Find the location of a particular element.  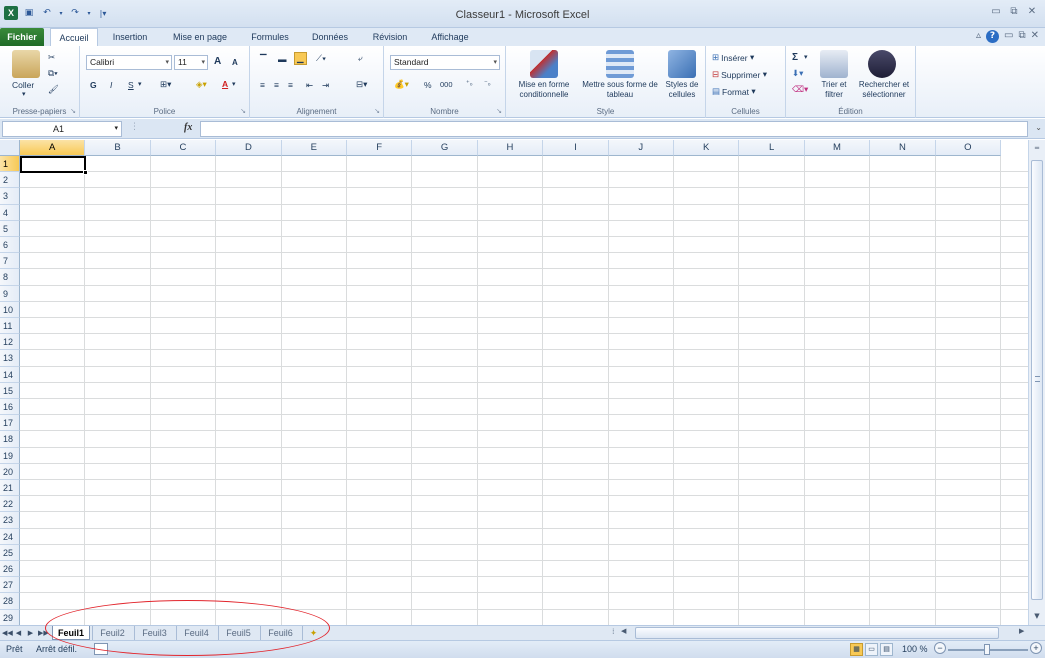

binoculars-icon is located at coordinates (882, 64).